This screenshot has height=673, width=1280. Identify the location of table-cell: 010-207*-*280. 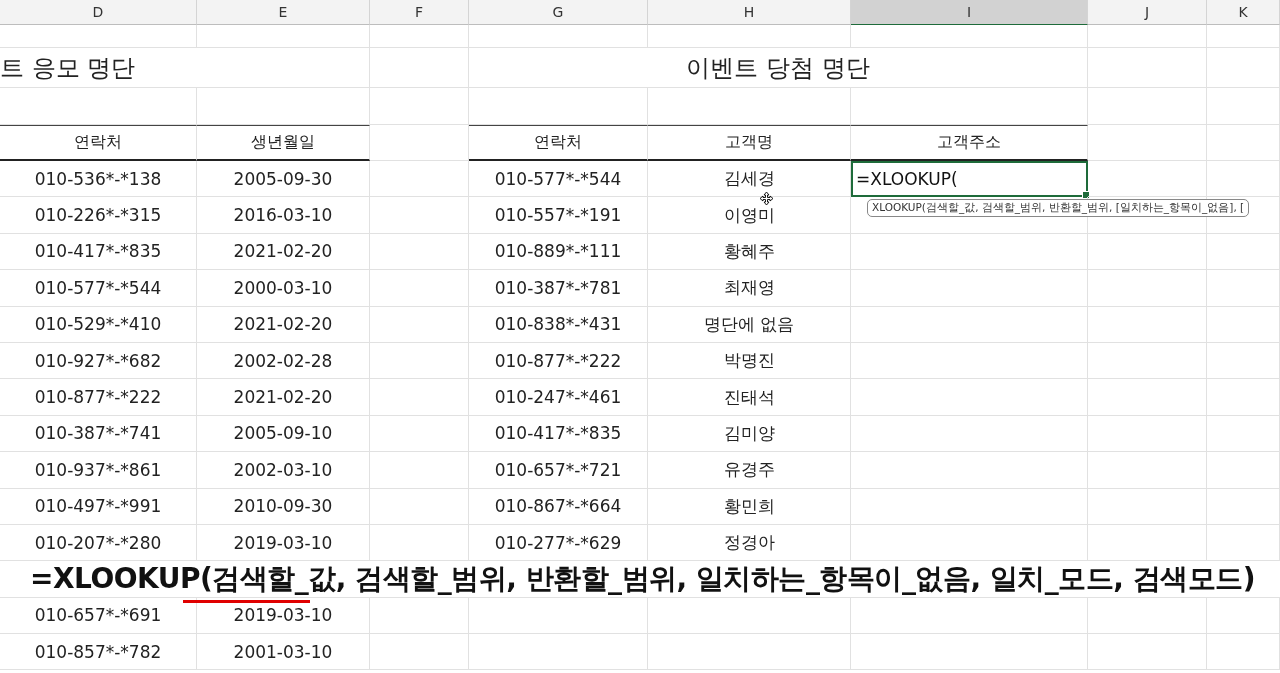
(98, 542).